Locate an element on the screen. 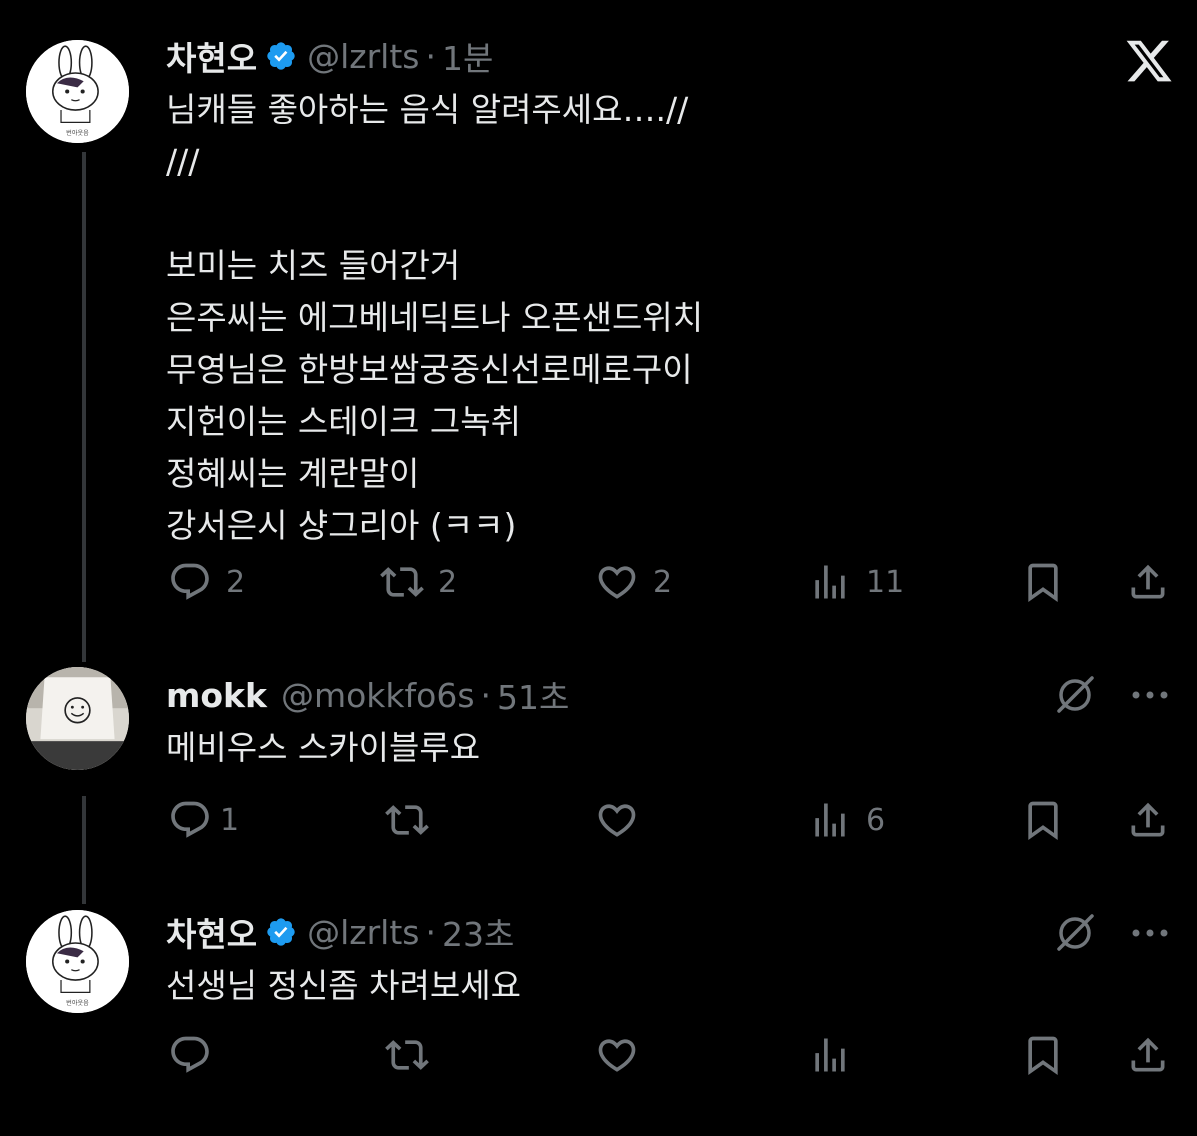  views-button is located at coordinates (830, 1055).